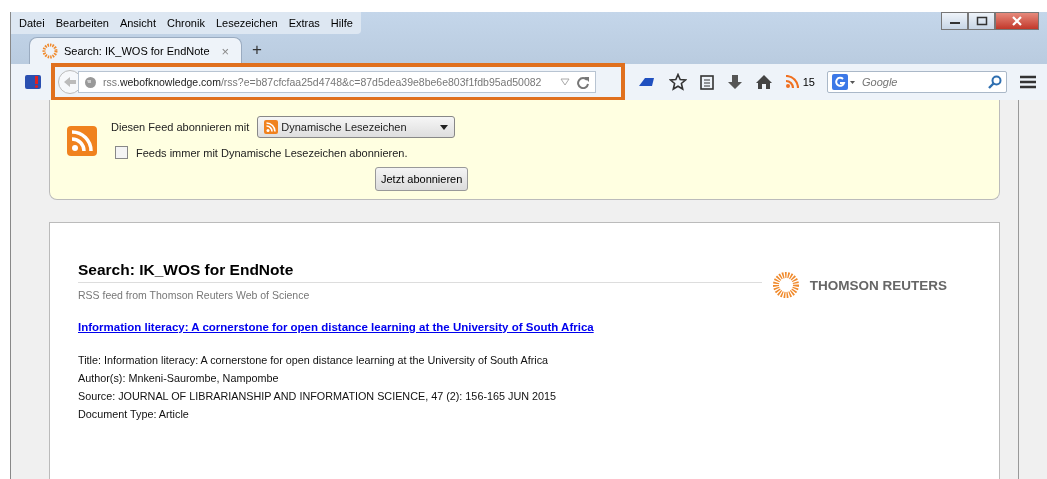 The height and width of the screenshot is (479, 1047). What do you see at coordinates (50, 51) in the screenshot?
I see `sunburst-icon` at bounding box center [50, 51].